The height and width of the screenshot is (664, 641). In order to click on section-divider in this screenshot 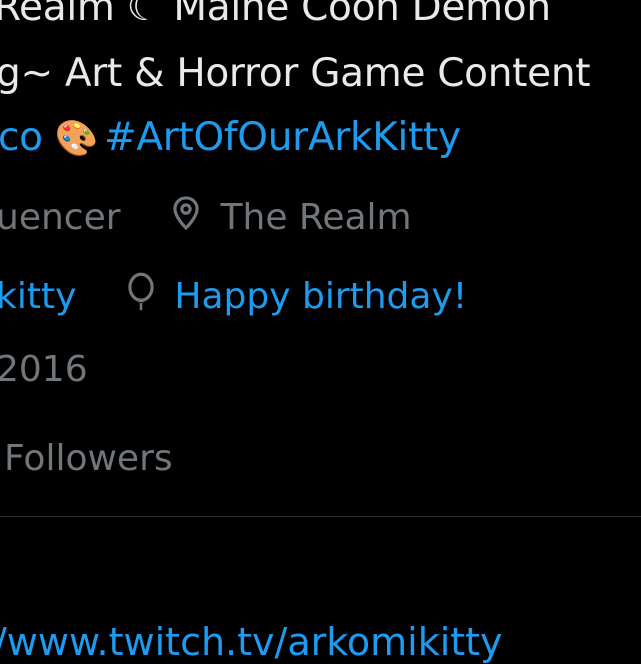, I will do `click(320, 516)`.